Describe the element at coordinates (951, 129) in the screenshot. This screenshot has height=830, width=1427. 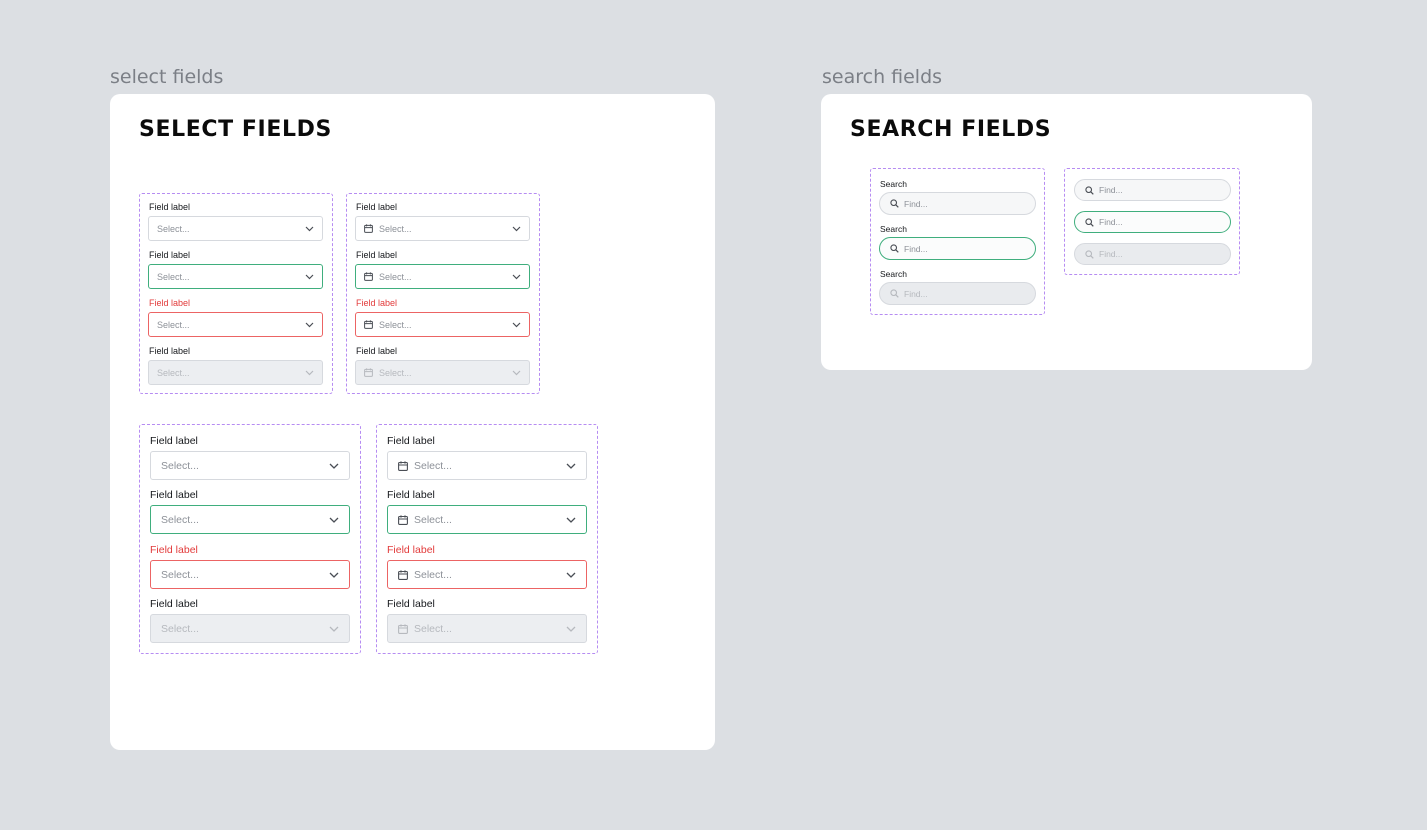
I see `card-title: SEARCH FIELDS` at that location.